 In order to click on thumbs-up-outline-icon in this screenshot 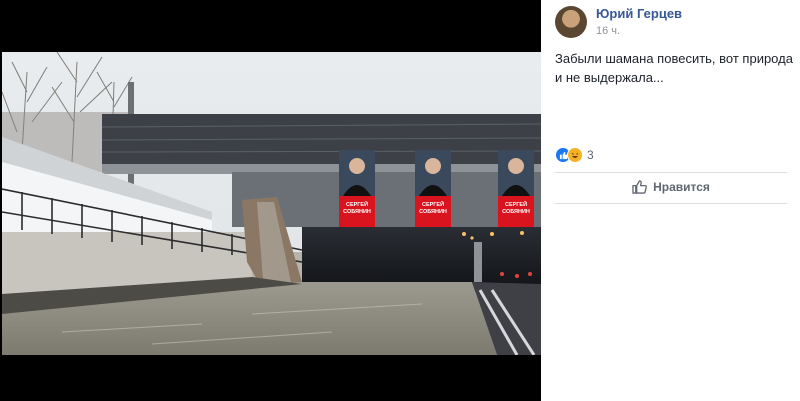, I will do `click(639, 187)`.